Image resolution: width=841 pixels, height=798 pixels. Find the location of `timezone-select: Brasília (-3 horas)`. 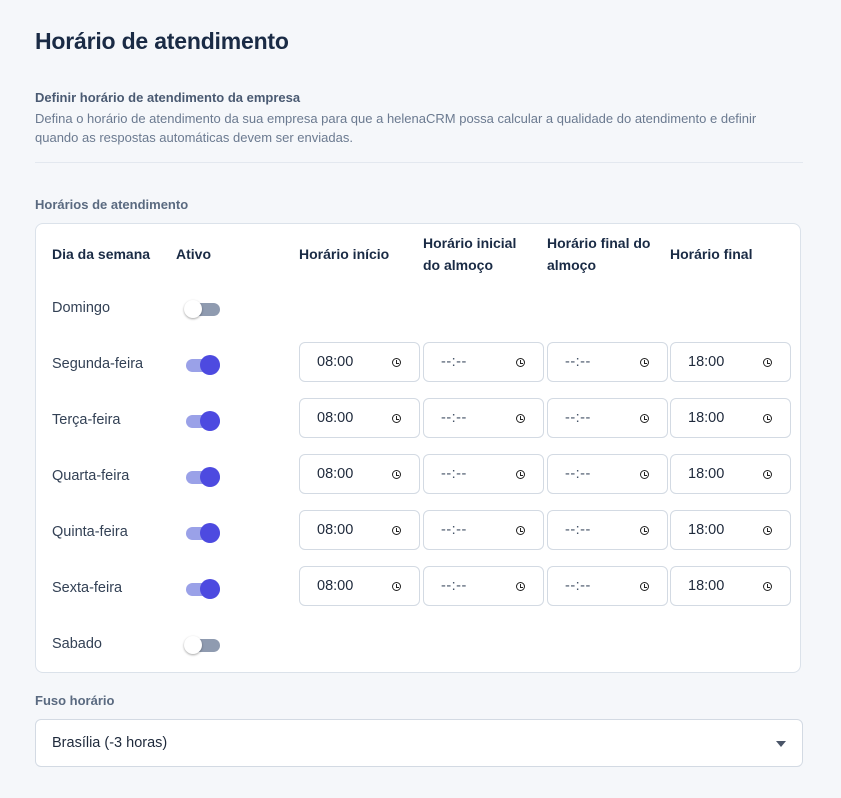

timezone-select: Brasília (-3 horas) is located at coordinates (419, 743).